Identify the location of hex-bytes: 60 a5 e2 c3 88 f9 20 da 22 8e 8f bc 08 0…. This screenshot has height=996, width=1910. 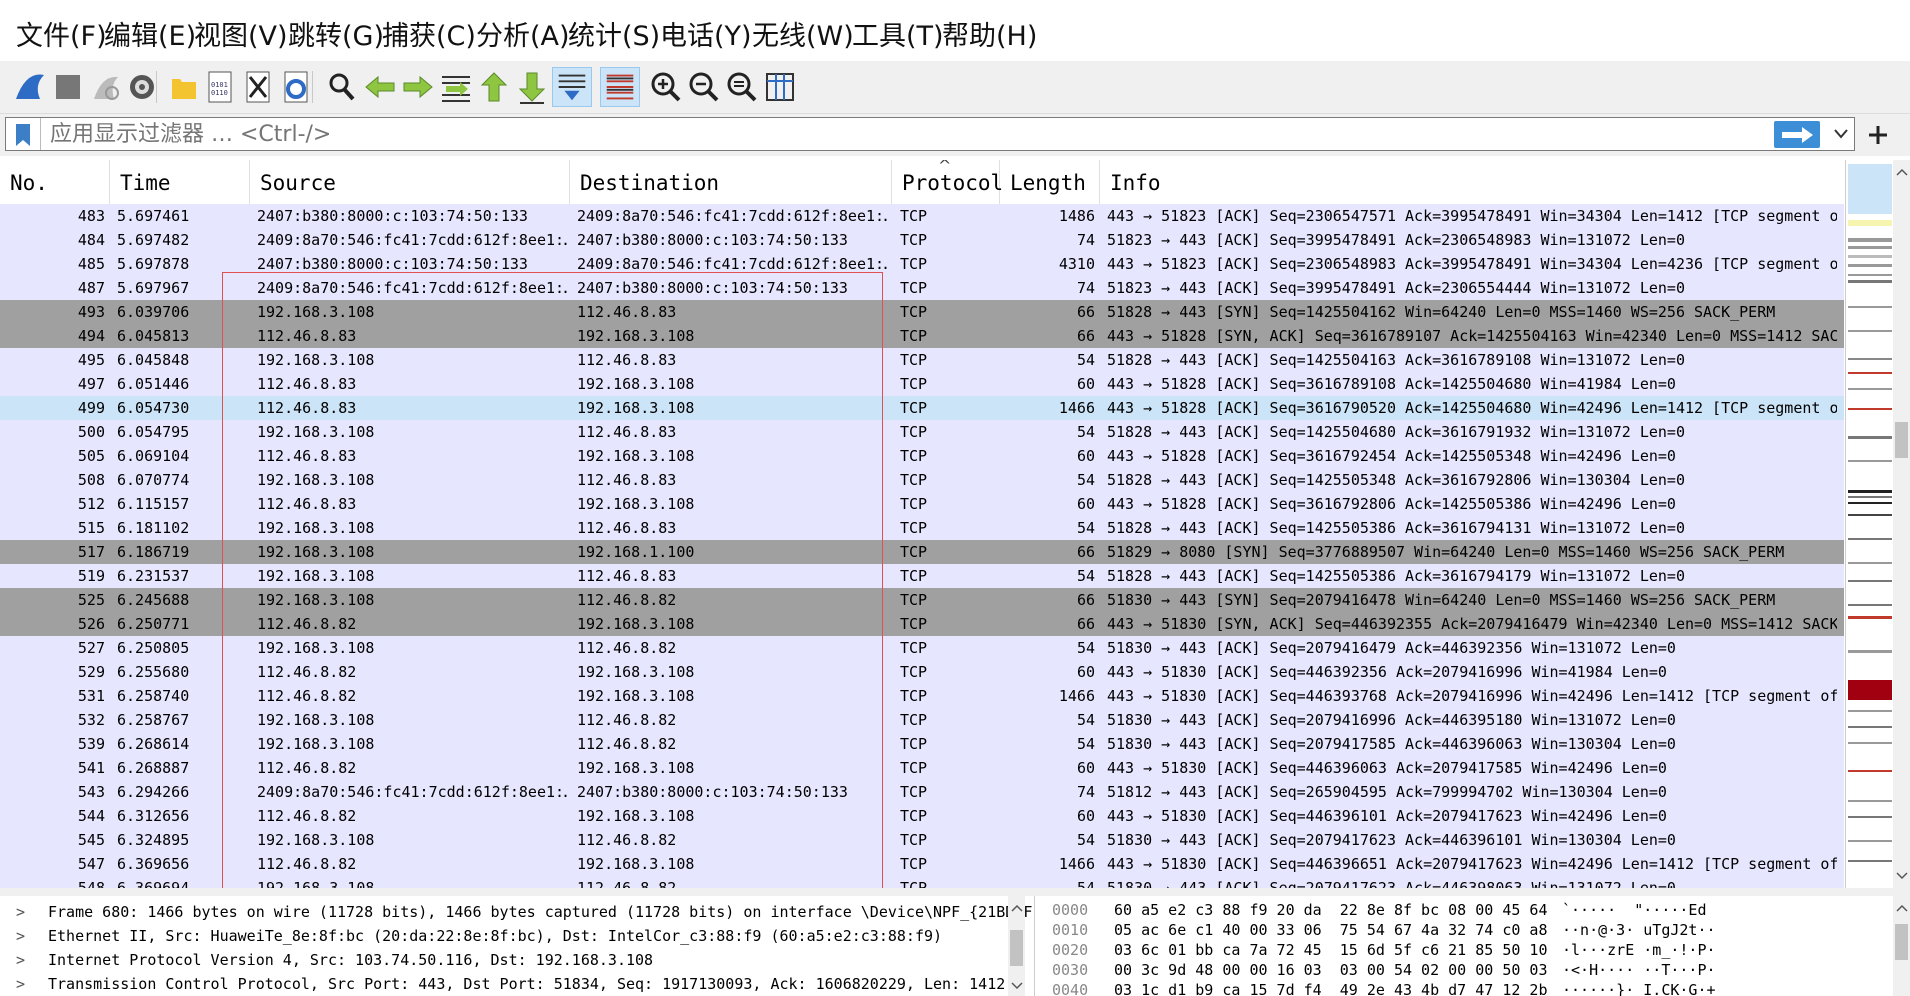
(1330, 910).